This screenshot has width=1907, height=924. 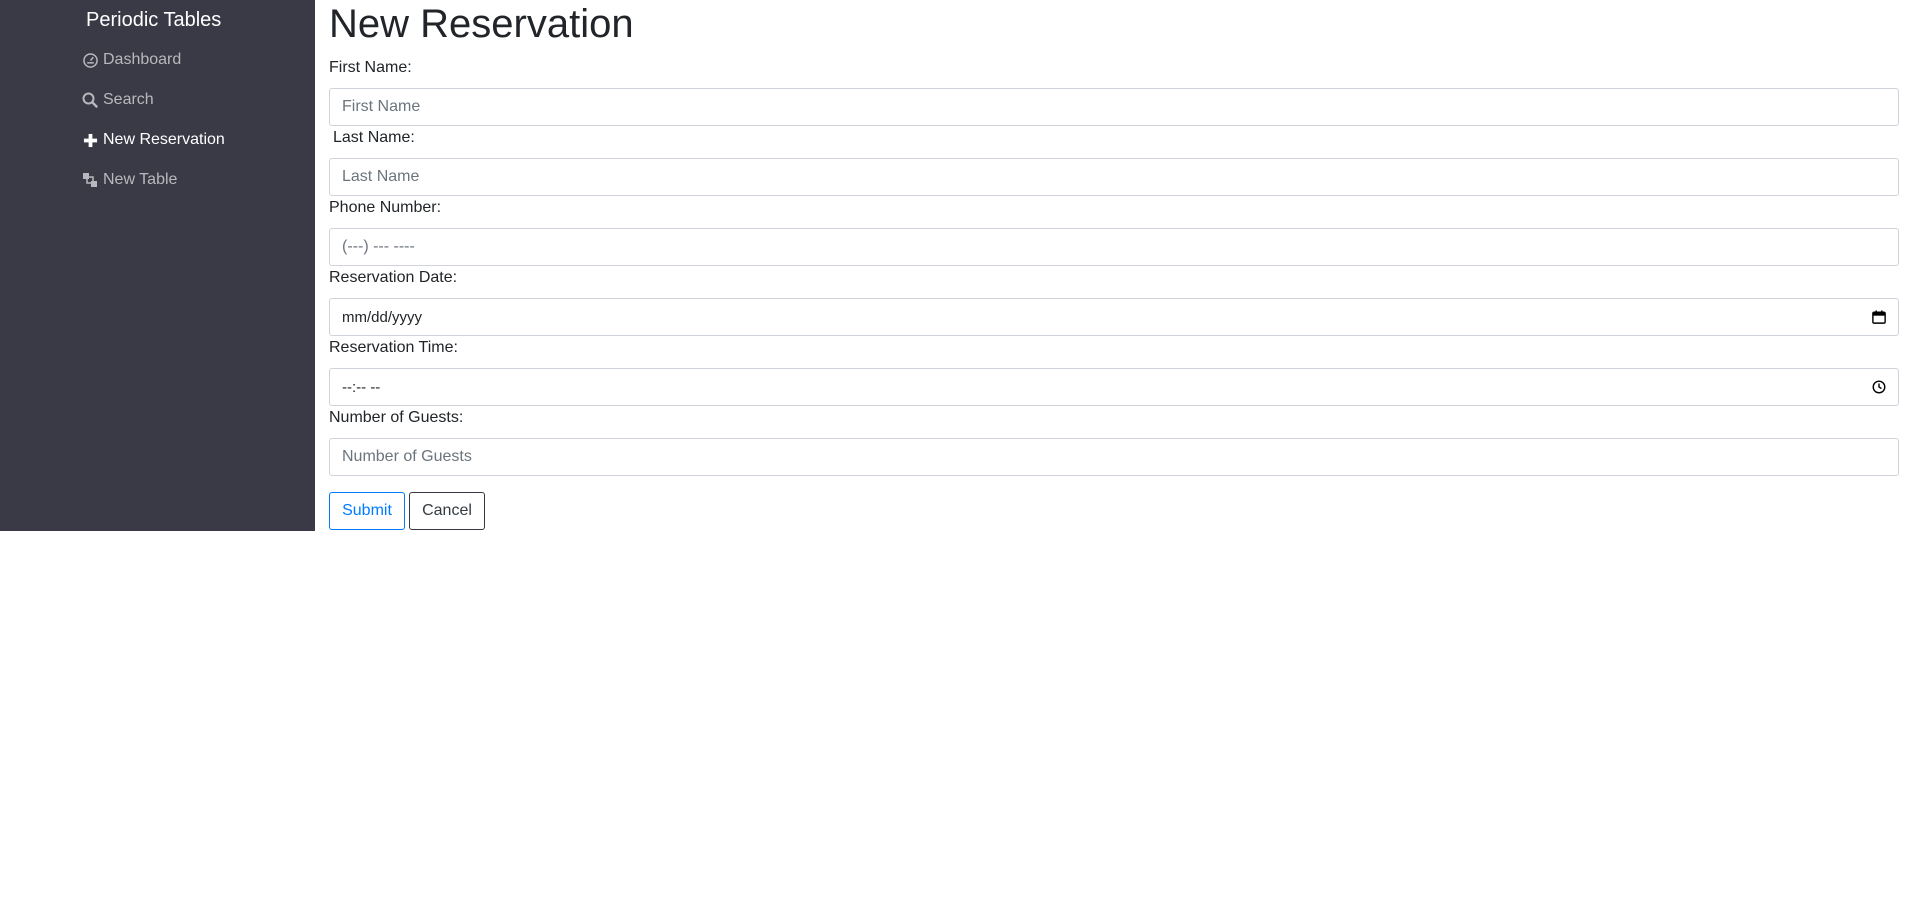 What do you see at coordinates (385, 207) in the screenshot?
I see `phone-number-label: Phone Number:` at bounding box center [385, 207].